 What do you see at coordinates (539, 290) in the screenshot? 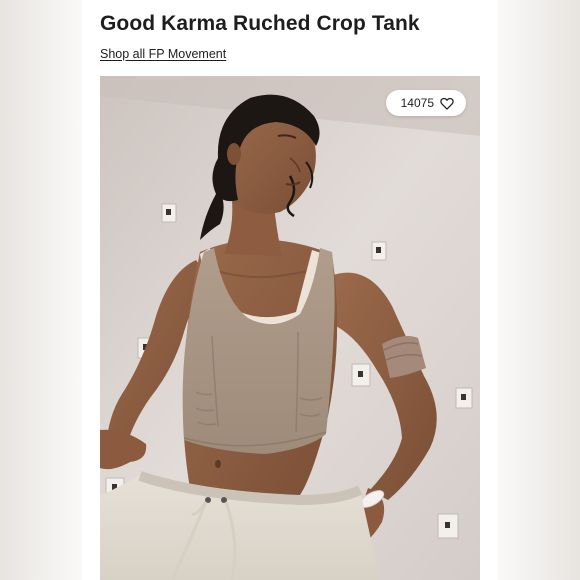
I see `right-margin` at bounding box center [539, 290].